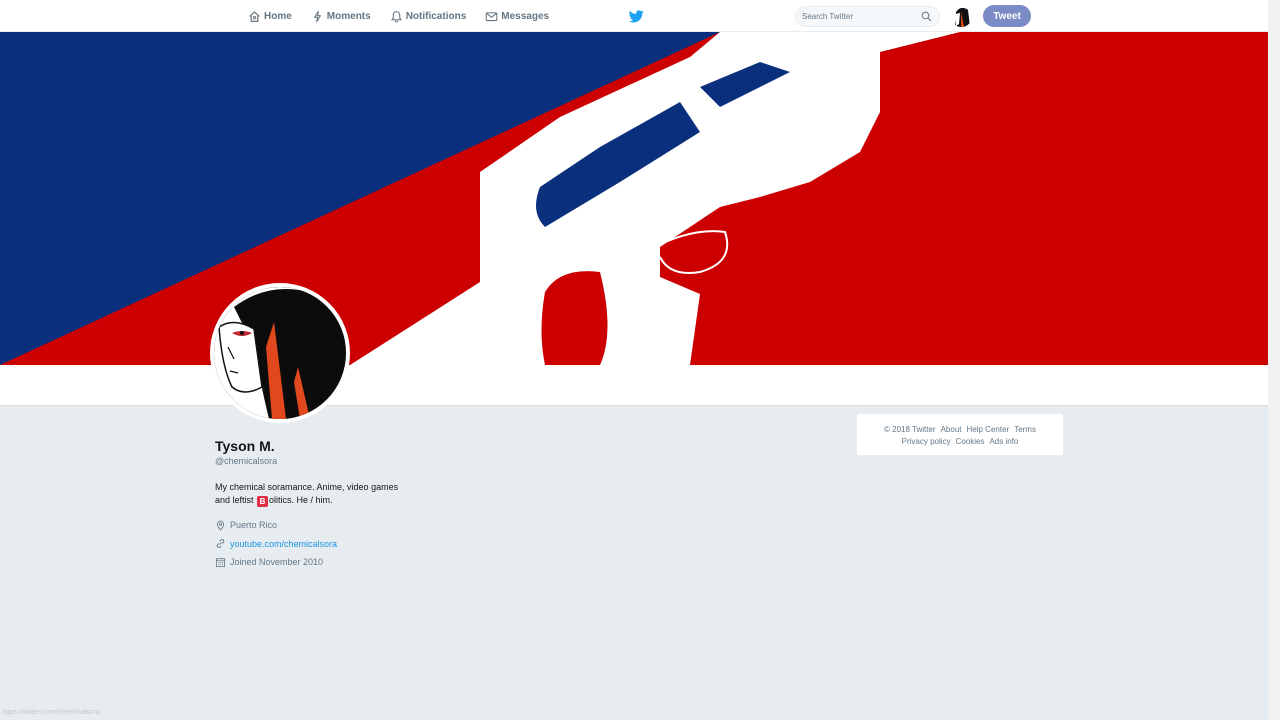 This screenshot has width=1280, height=720. I want to click on footer-link-cookies: Cookies, so click(970, 441).